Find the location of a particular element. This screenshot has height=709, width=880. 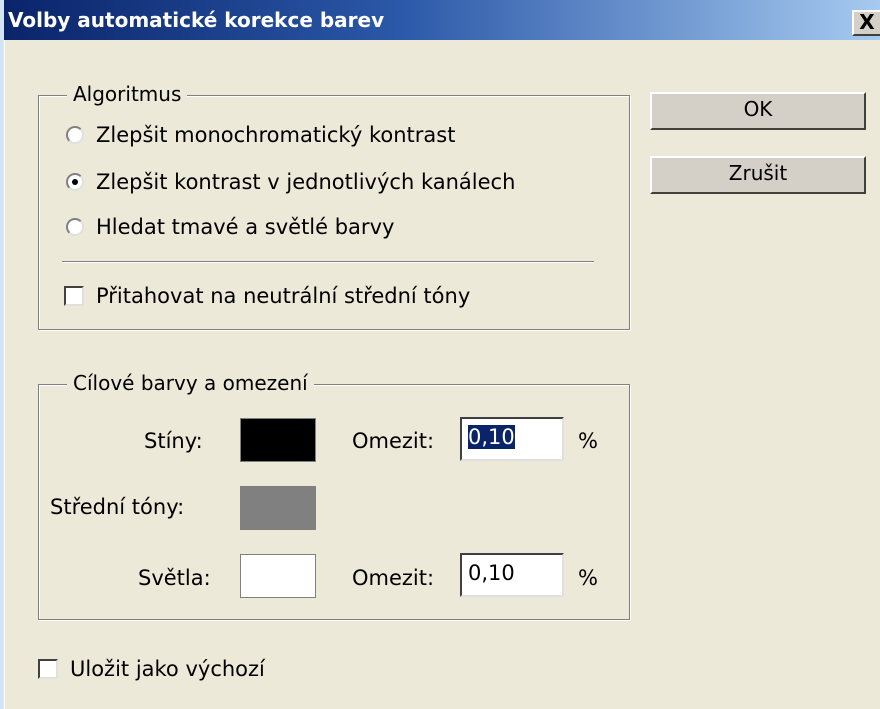

shadows-clip-label: Omezit: is located at coordinates (393, 441).